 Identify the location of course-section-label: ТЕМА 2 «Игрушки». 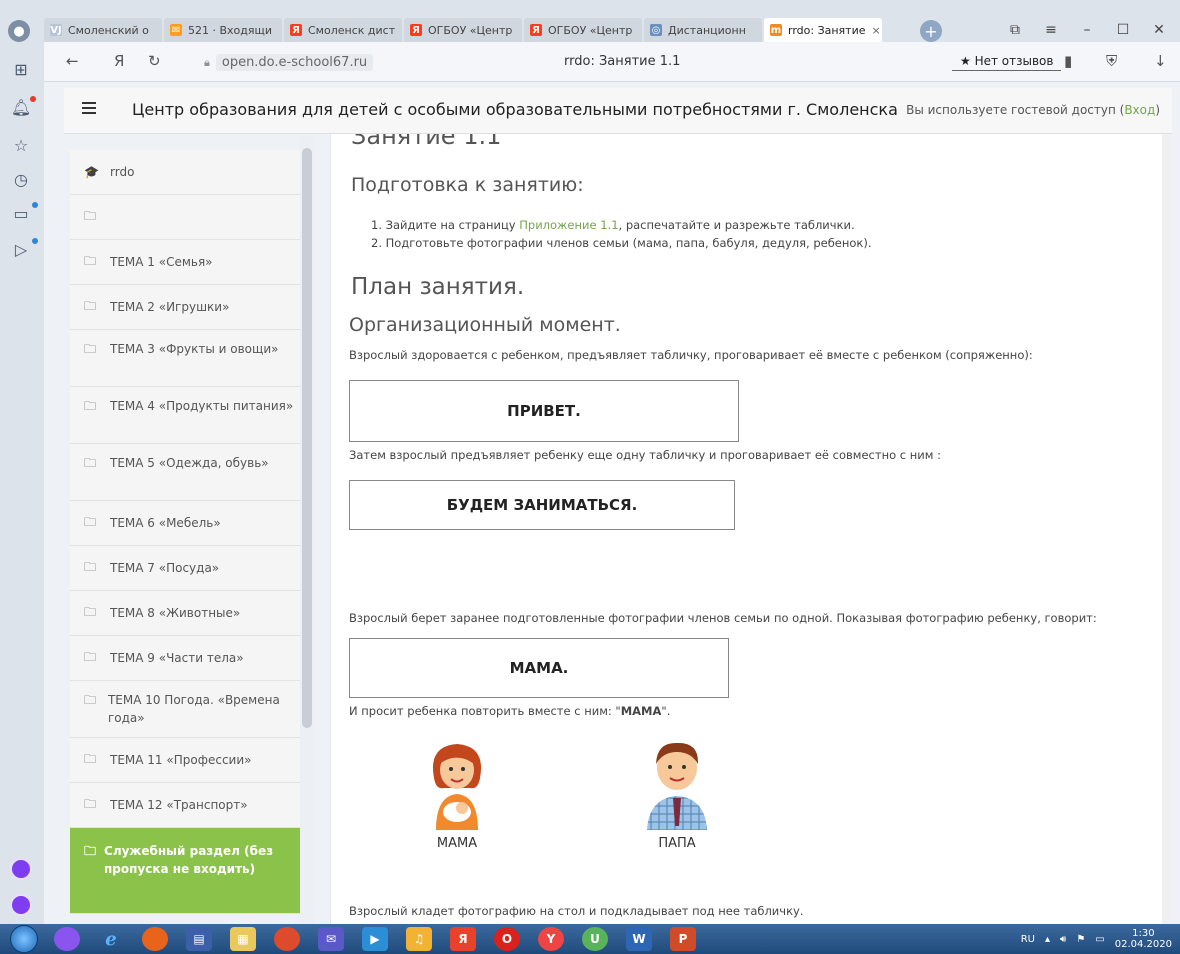
(170, 307).